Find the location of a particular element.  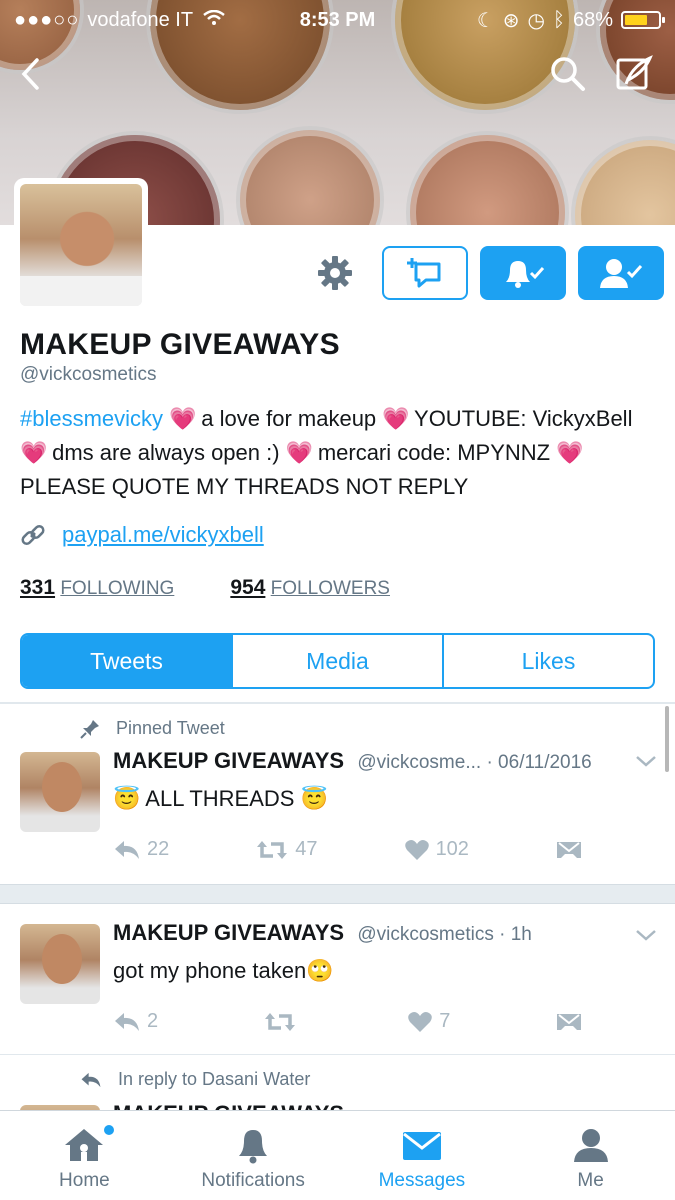

like-count: 7 is located at coordinates (445, 1021).